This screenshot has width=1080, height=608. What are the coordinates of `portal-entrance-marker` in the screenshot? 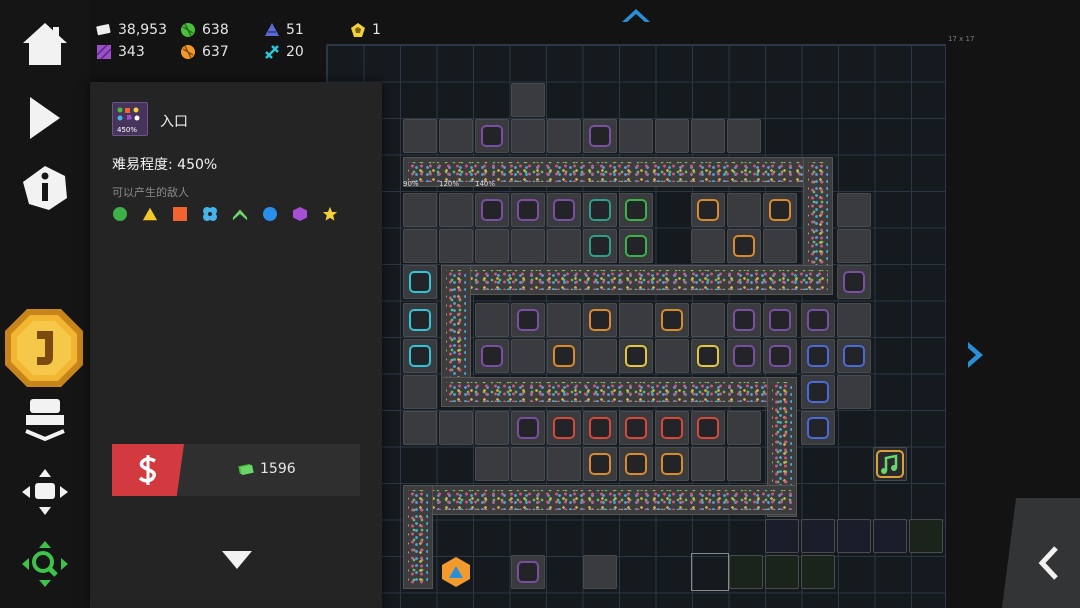 It's located at (456, 572).